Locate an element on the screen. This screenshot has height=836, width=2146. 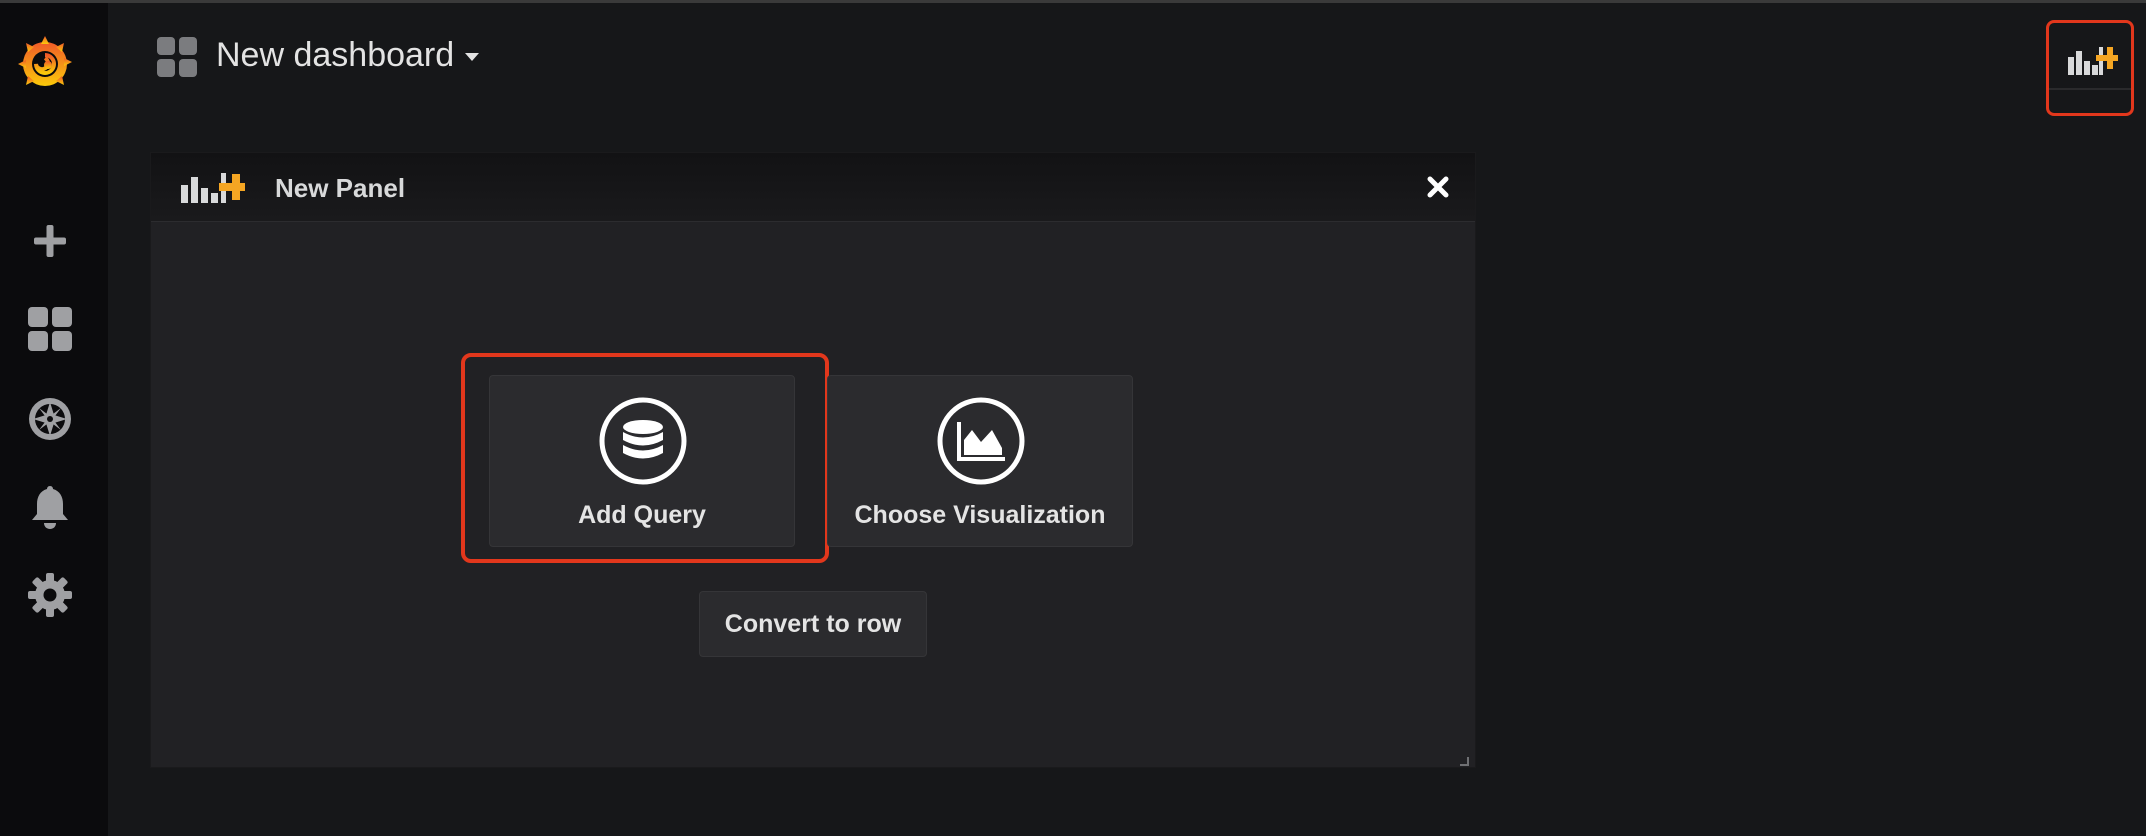
add-panel-highlight is located at coordinates (2090, 68).